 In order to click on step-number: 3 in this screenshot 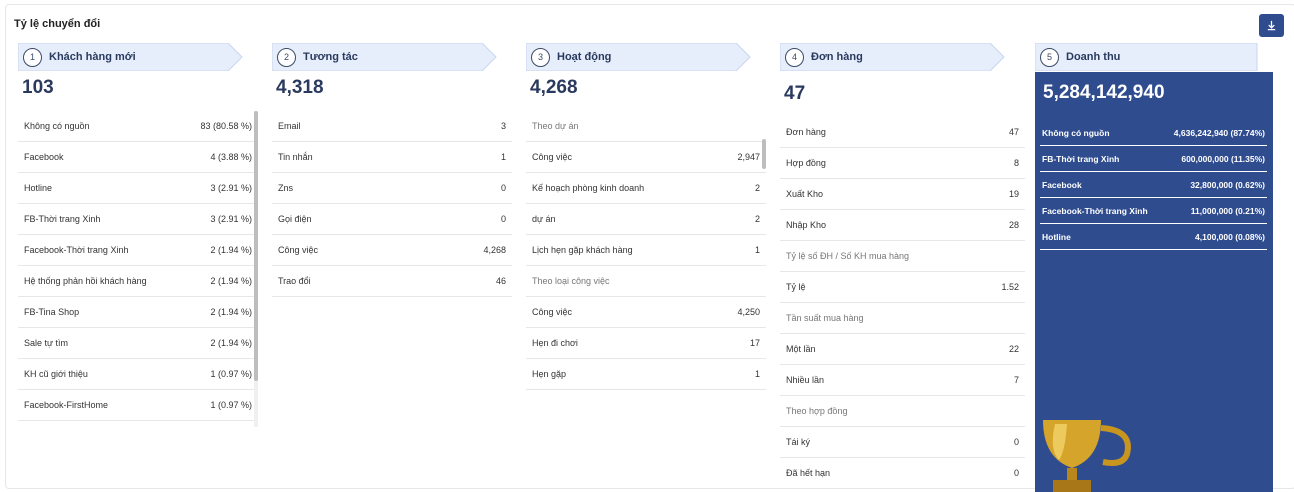, I will do `click(540, 57)`.